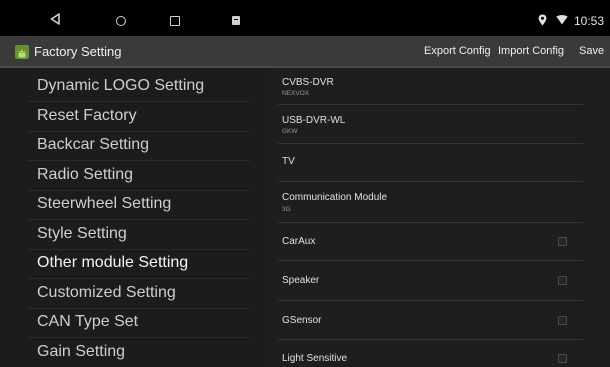 This screenshot has width=610, height=367. I want to click on setting-title: USB-DVR-WL, so click(314, 120).